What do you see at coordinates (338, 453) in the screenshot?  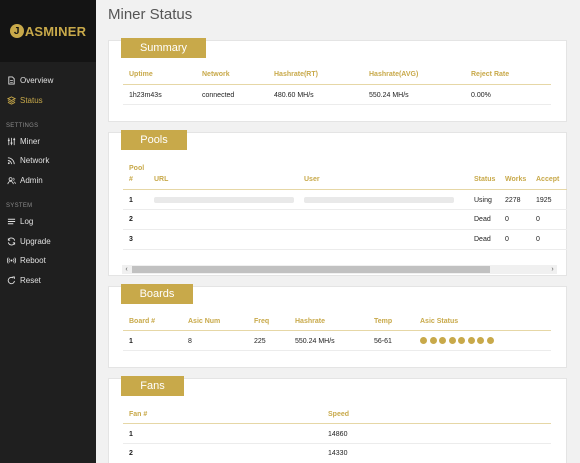 I see `fans-row2-speed: 14330` at bounding box center [338, 453].